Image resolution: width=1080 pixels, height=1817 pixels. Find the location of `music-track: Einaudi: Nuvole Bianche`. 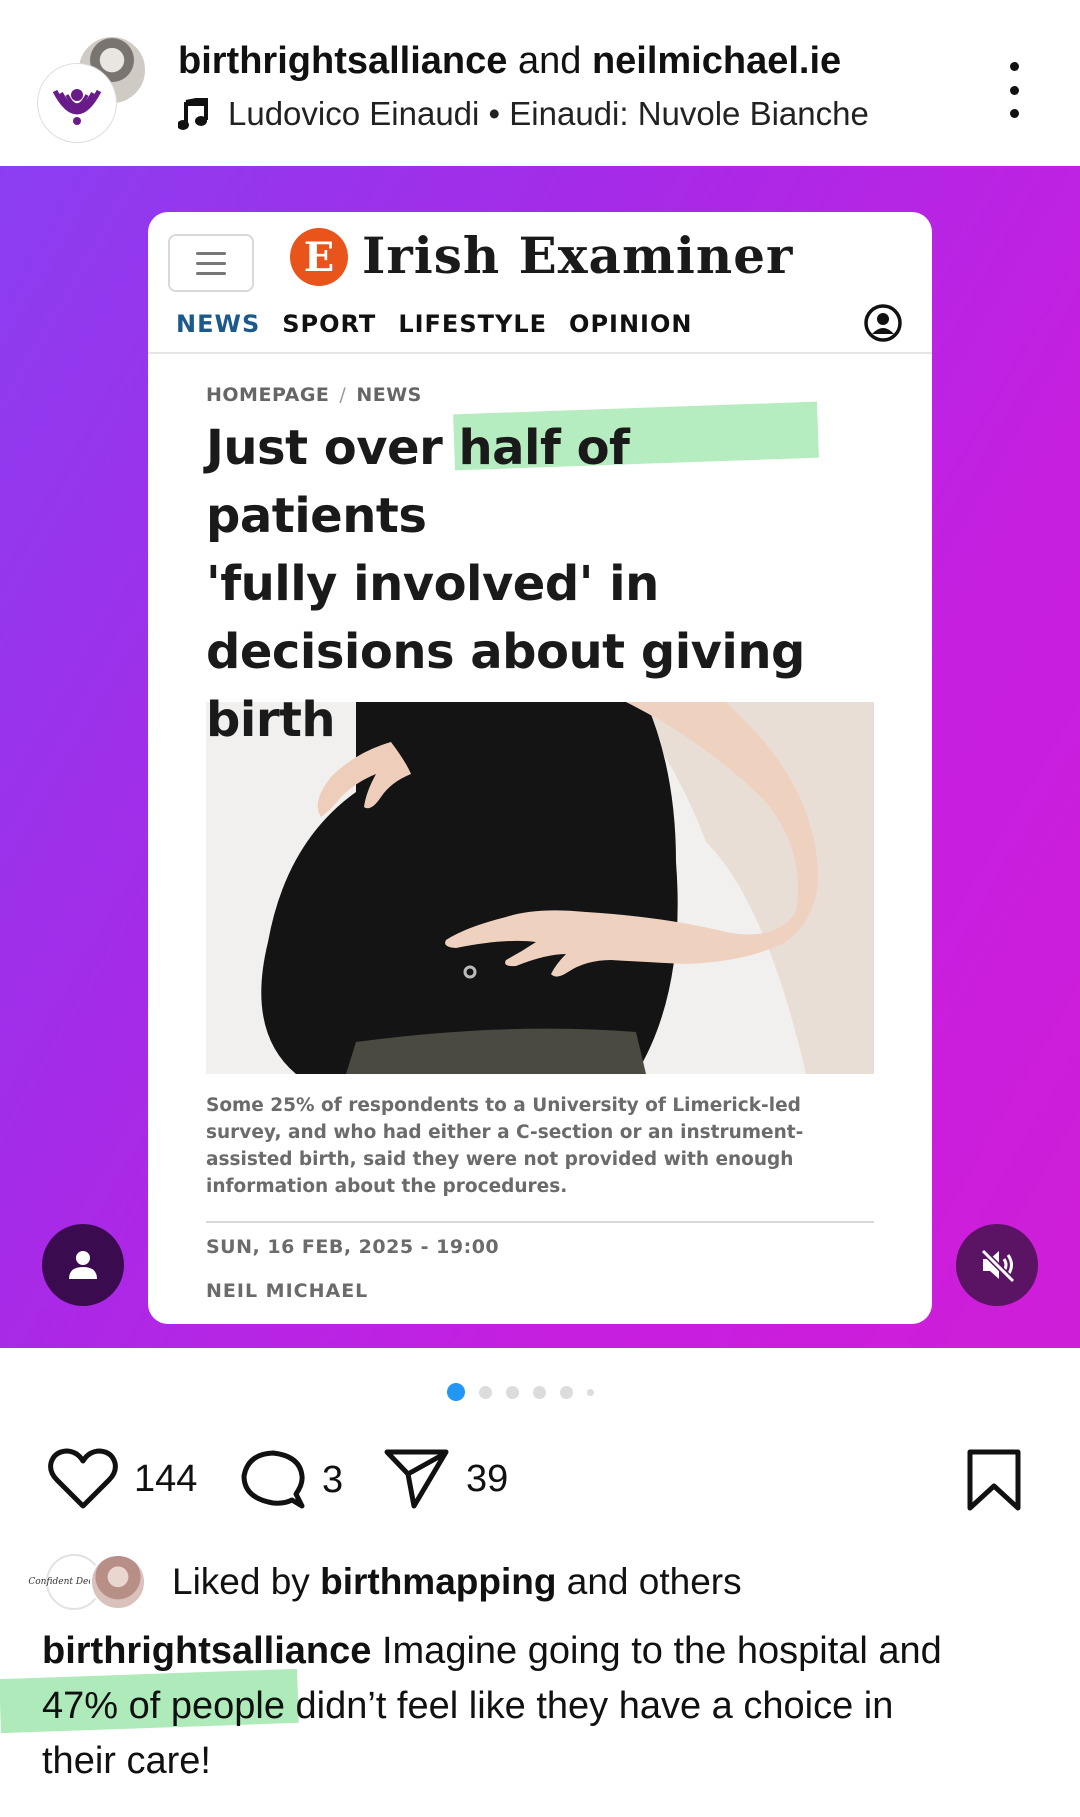

music-track: Einaudi: Nuvole Bianche is located at coordinates (689, 113).